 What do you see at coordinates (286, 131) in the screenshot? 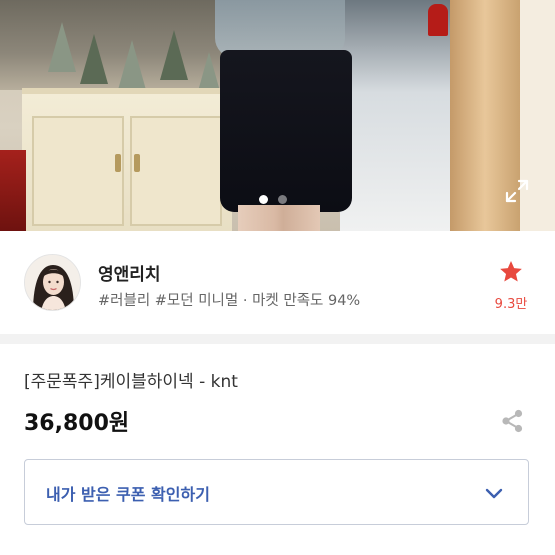
I see `photo-skirt` at bounding box center [286, 131].